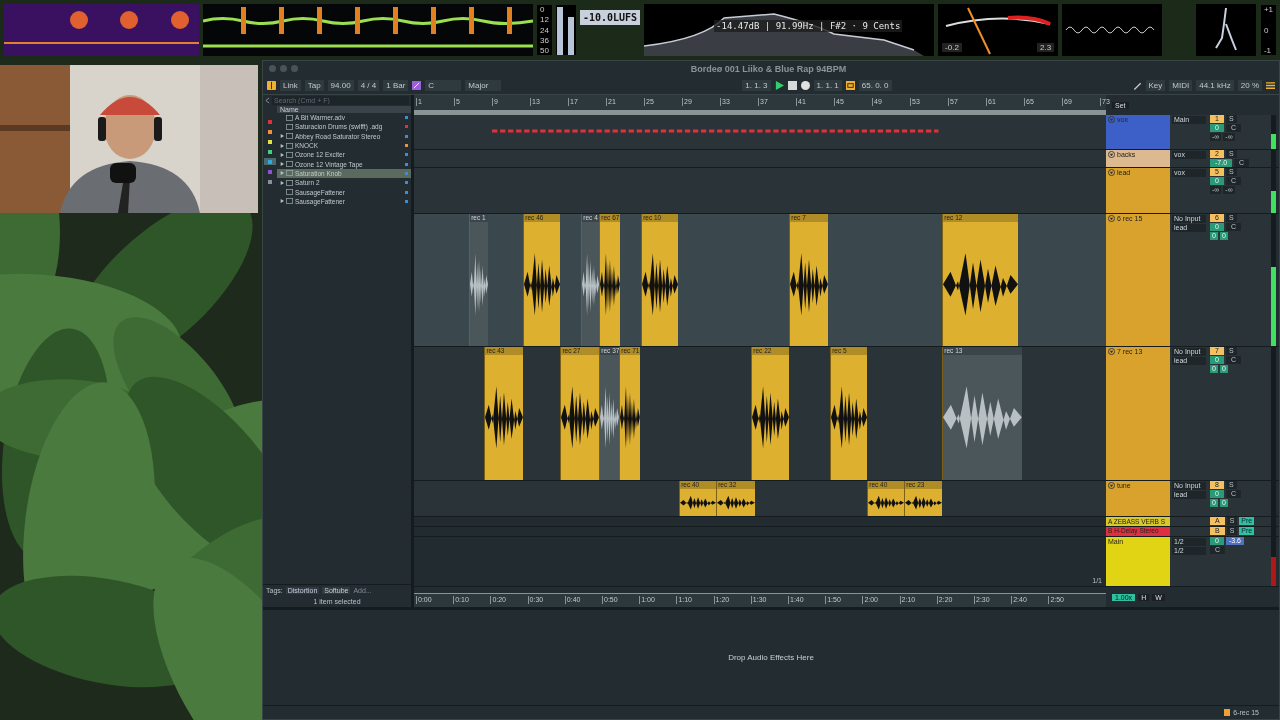  Describe the element at coordinates (875, 85) in the screenshot. I see `loop-length-field: 65. 0. 0` at that location.